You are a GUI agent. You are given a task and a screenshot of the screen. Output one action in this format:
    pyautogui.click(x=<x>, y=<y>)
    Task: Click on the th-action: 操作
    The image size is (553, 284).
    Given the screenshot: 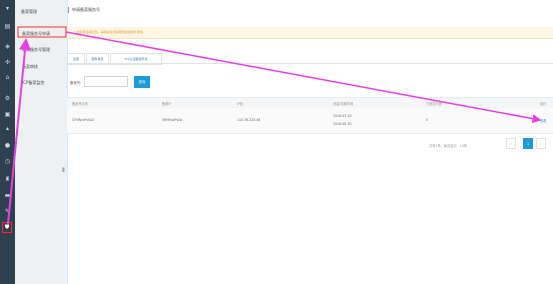 What is the action you would take?
    pyautogui.click(x=543, y=104)
    